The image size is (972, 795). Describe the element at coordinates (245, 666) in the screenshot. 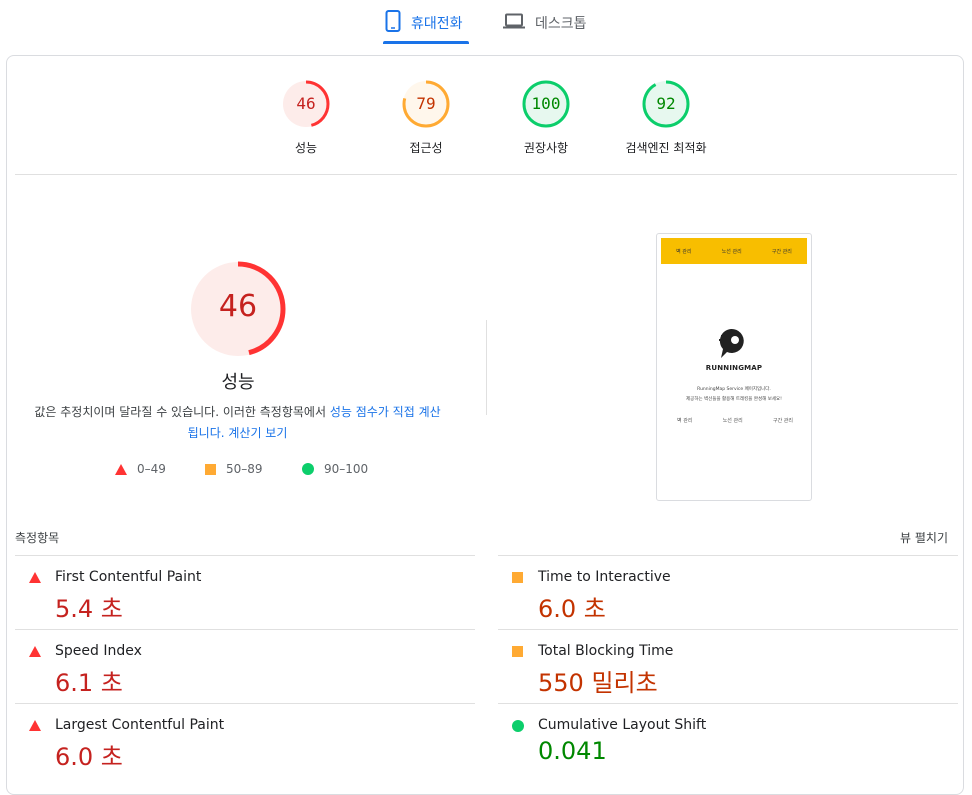

I see `metric-item: Speed Index 6.1 초` at that location.